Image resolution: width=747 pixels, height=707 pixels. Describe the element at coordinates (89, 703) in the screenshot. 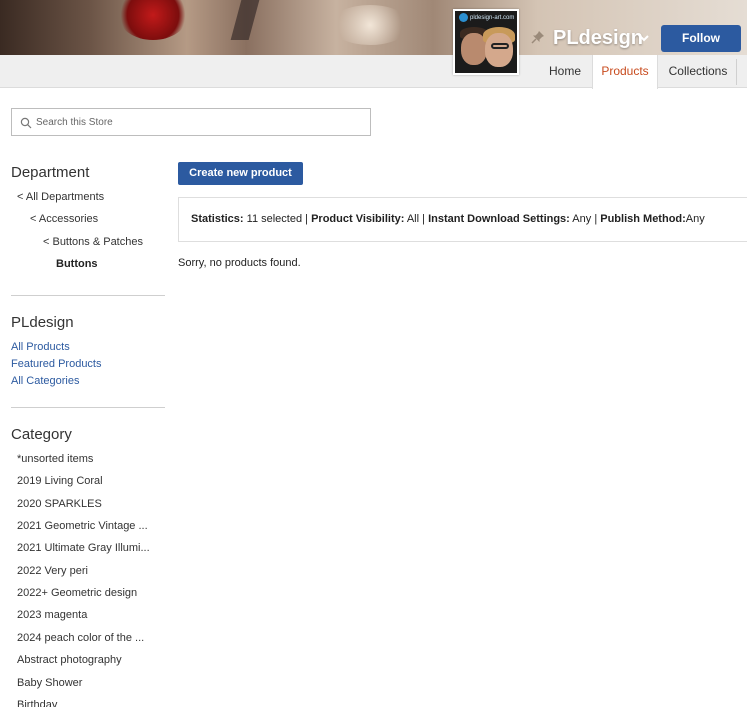

I see `category-item: Birthday` at that location.